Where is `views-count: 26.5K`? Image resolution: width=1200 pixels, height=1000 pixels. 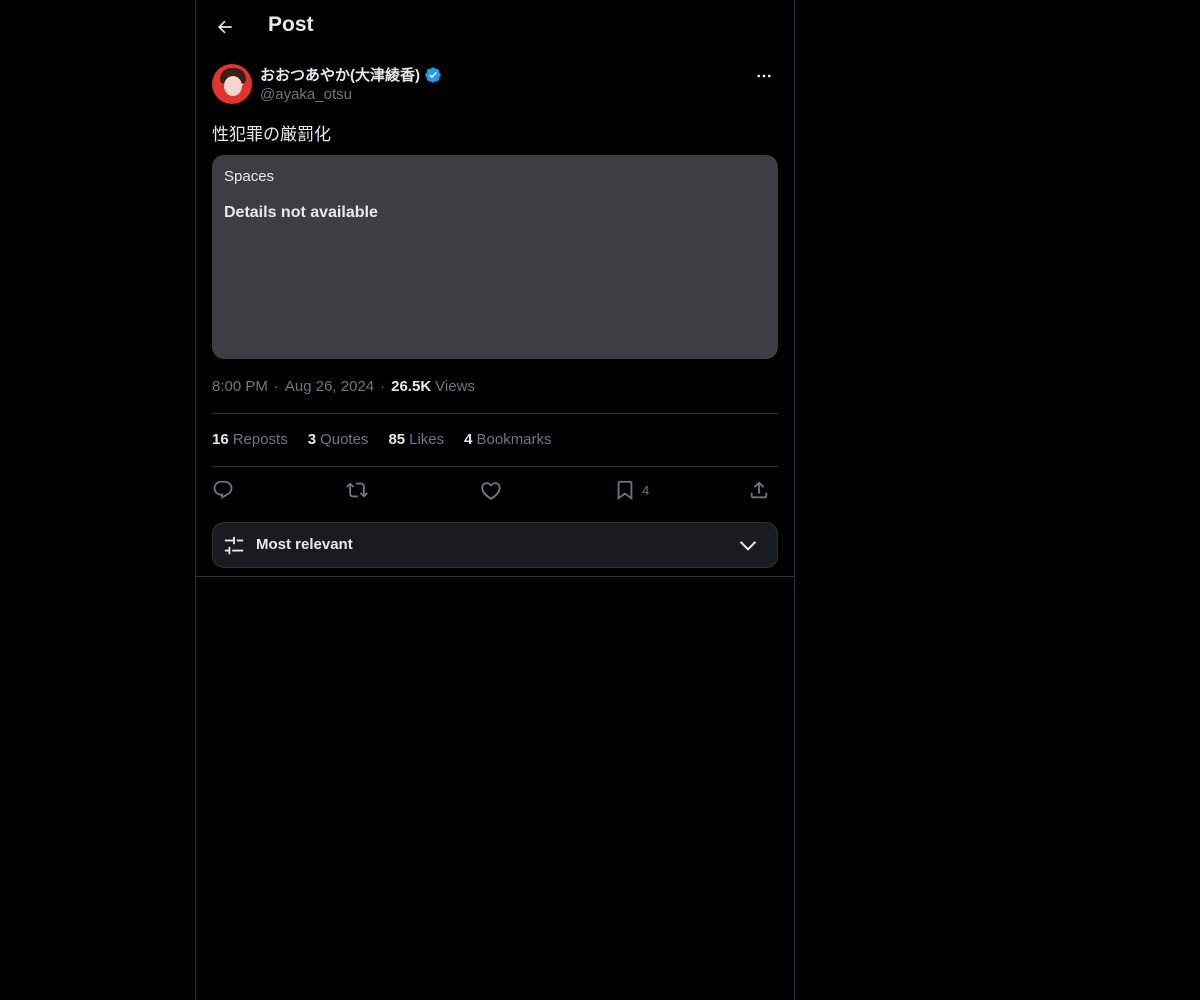
views-count: 26.5K is located at coordinates (411, 386).